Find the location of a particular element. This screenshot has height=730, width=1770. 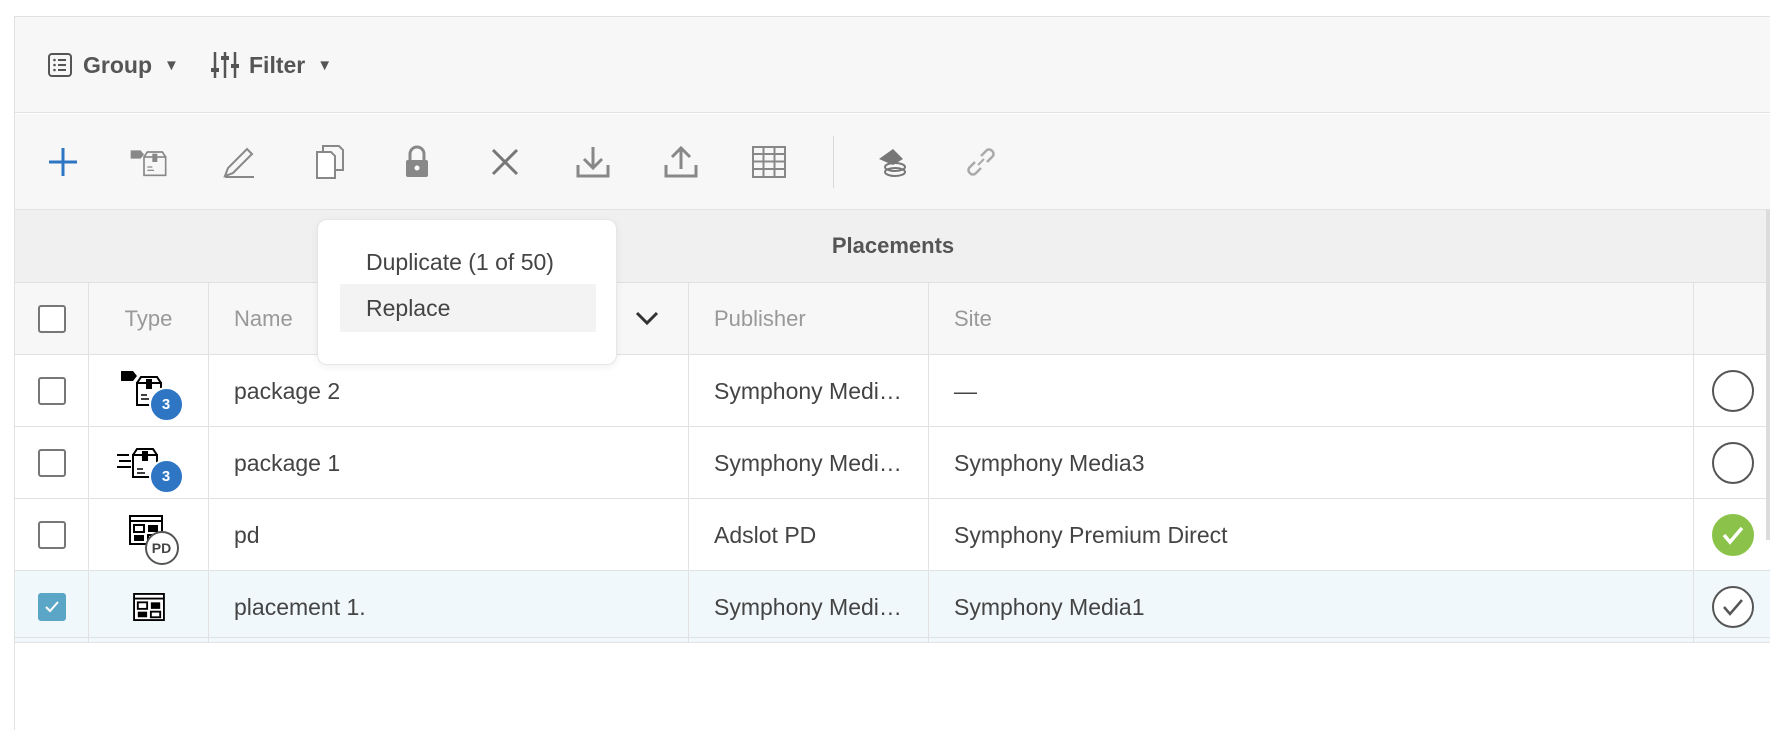

download-icon is located at coordinates (593, 162).